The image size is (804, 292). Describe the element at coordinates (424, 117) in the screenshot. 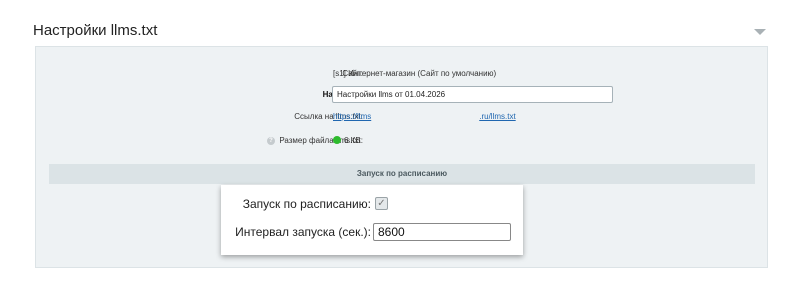

I see `link-value: https://llms .ru/llms.txt` at that location.